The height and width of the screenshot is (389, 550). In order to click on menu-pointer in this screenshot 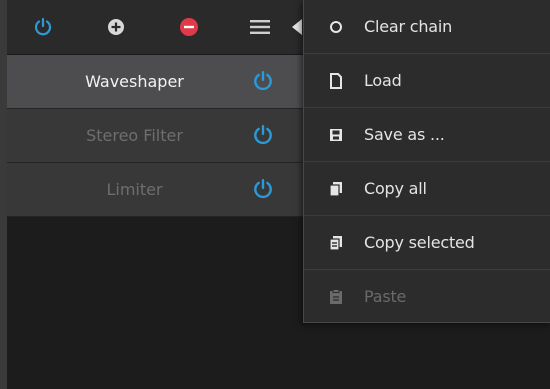, I will do `click(297, 27)`.